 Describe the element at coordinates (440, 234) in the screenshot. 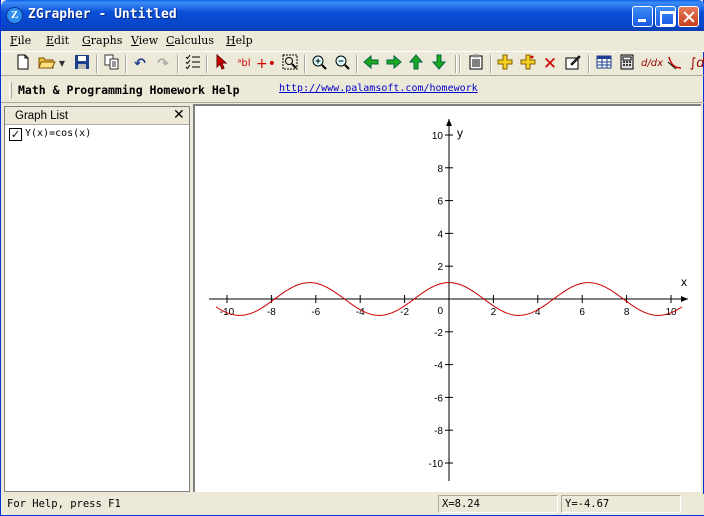

I see `y-tick-label: 4` at that location.